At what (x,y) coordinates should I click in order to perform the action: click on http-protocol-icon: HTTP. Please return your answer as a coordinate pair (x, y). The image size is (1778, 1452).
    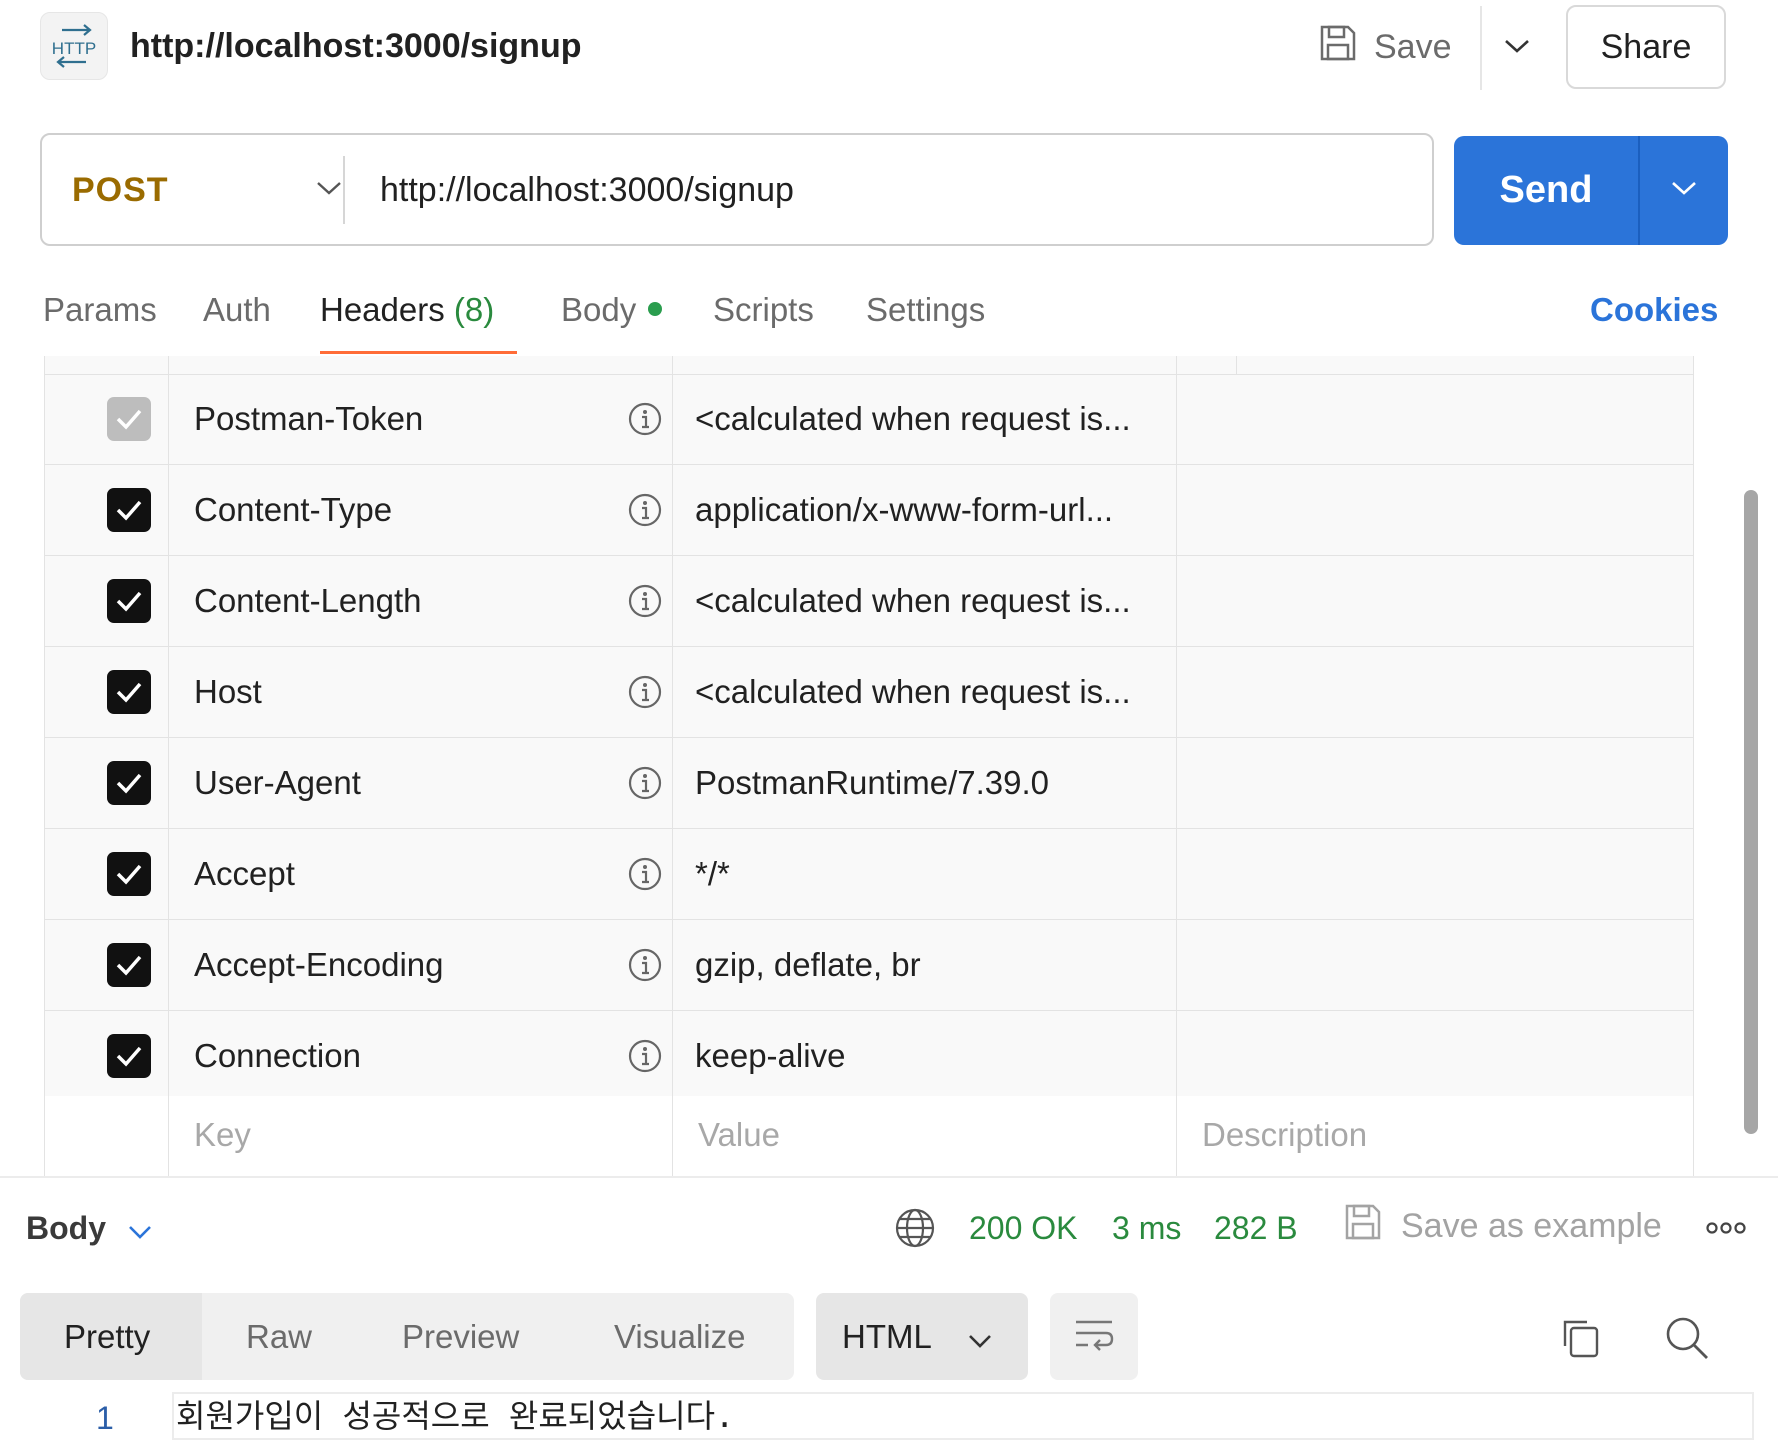
    Looking at the image, I should click on (74, 46).